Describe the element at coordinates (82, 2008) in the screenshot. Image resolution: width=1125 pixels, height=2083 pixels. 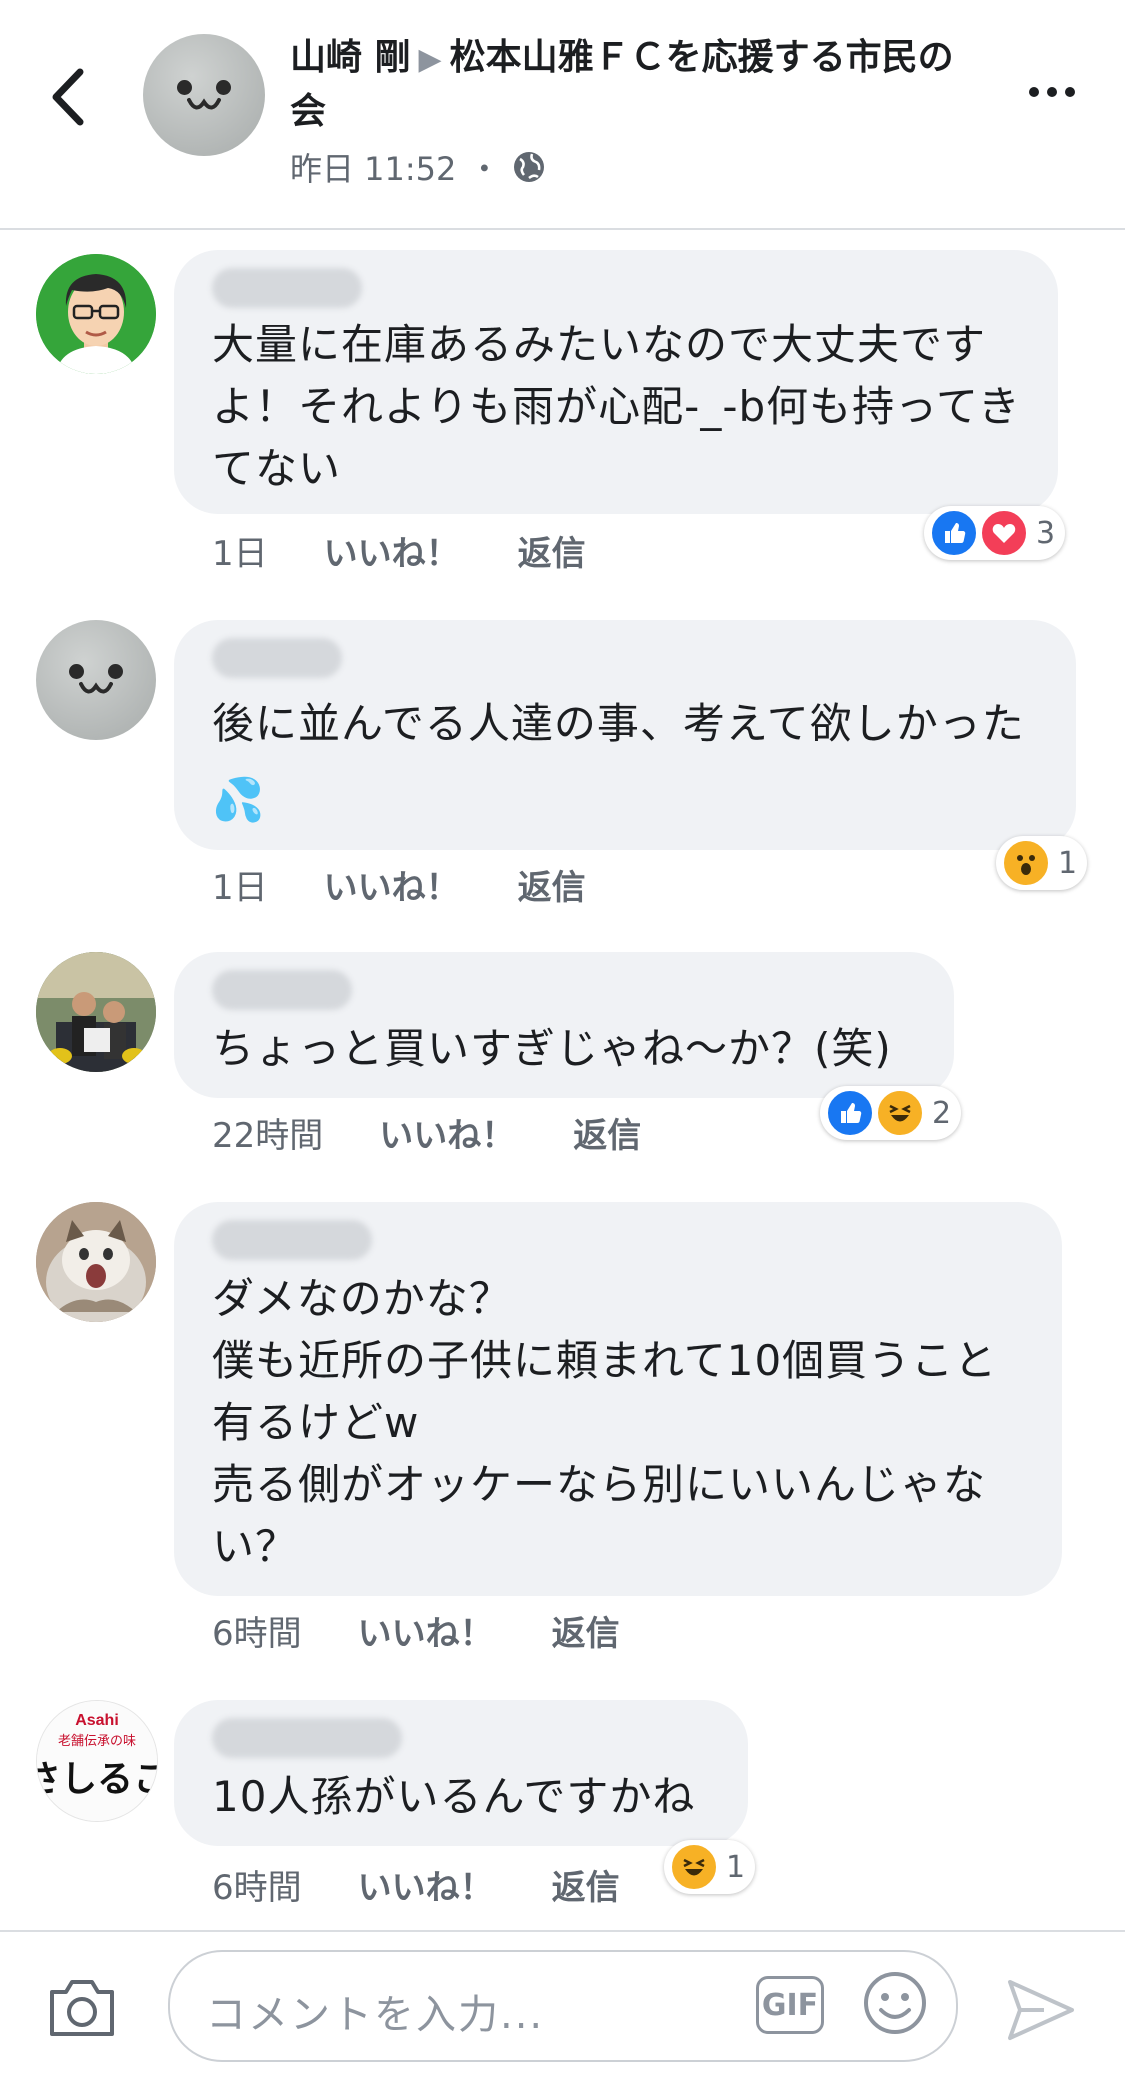
I see `camera-icon` at that location.